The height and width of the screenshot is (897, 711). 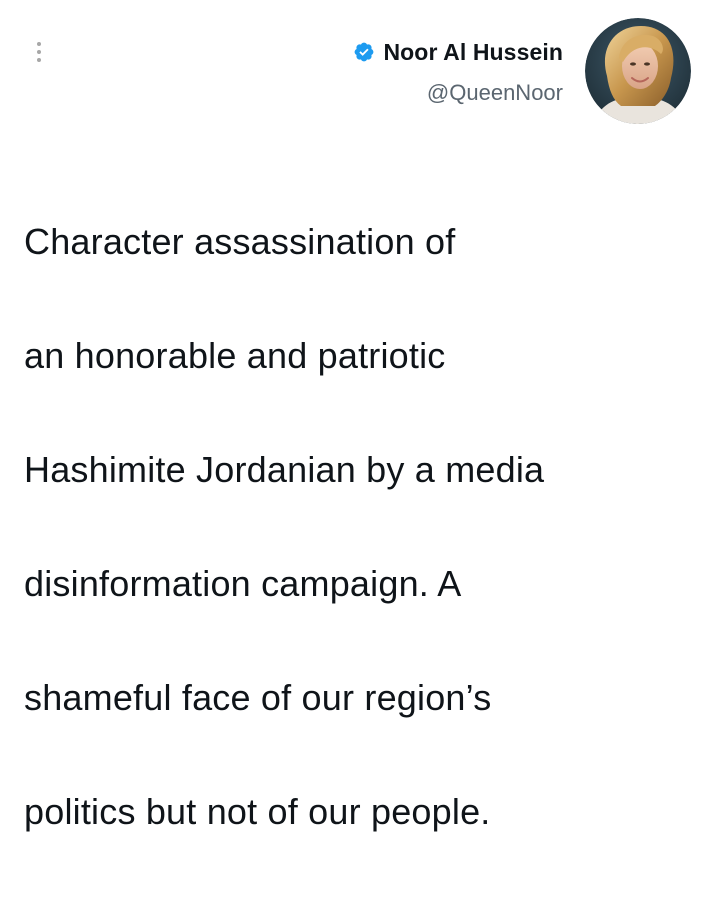 I want to click on author-name-block: Noor Al Hussein @QueenNoor, so click(x=458, y=72).